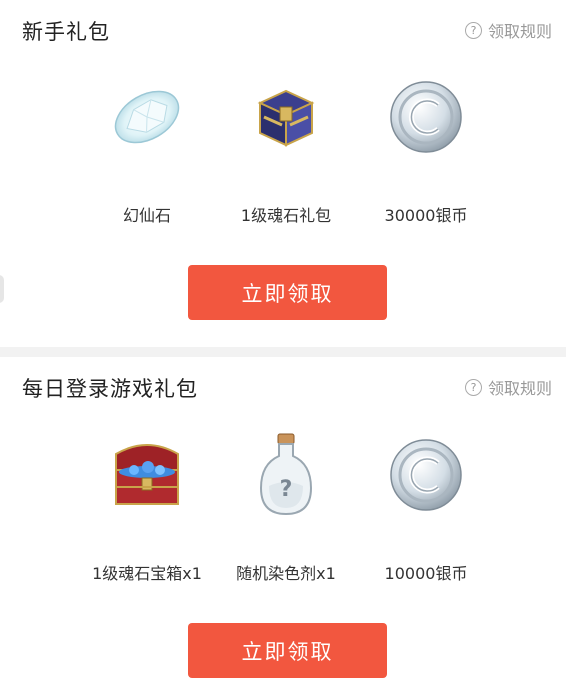 The image size is (566, 688). What do you see at coordinates (2, 289) in the screenshot?
I see `side-handle` at bounding box center [2, 289].